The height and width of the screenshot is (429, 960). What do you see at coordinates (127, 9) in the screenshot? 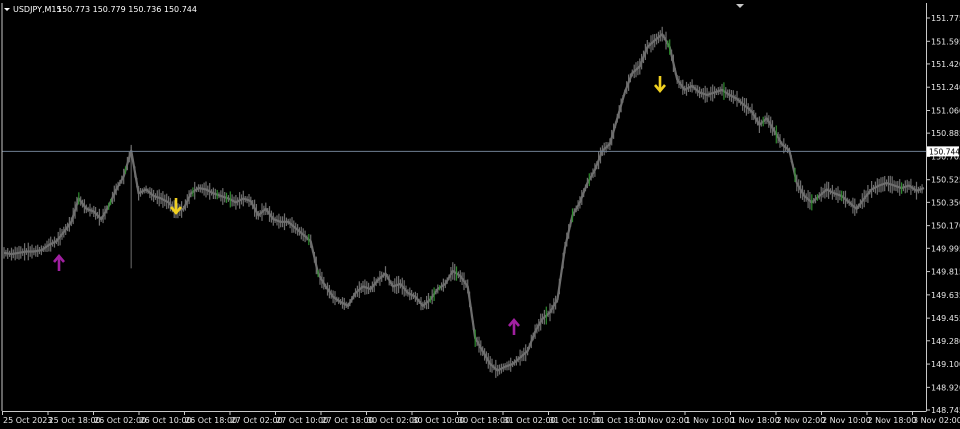
I see `ohlc-readout: 150.773 150.779 150.736 150.744` at bounding box center [127, 9].